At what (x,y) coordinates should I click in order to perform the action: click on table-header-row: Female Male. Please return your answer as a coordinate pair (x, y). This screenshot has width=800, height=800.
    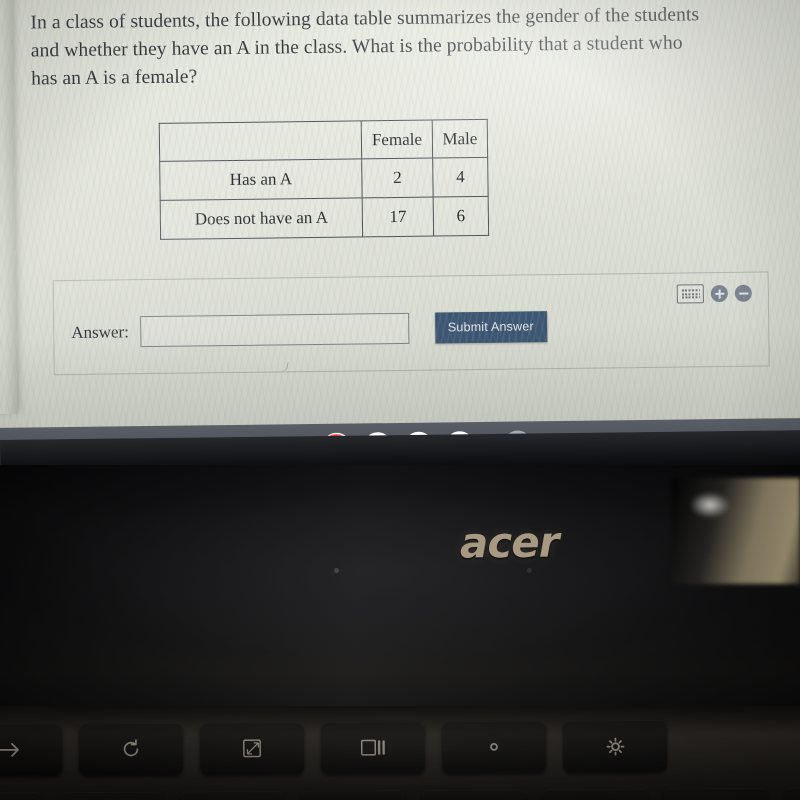
    Looking at the image, I should click on (323, 140).